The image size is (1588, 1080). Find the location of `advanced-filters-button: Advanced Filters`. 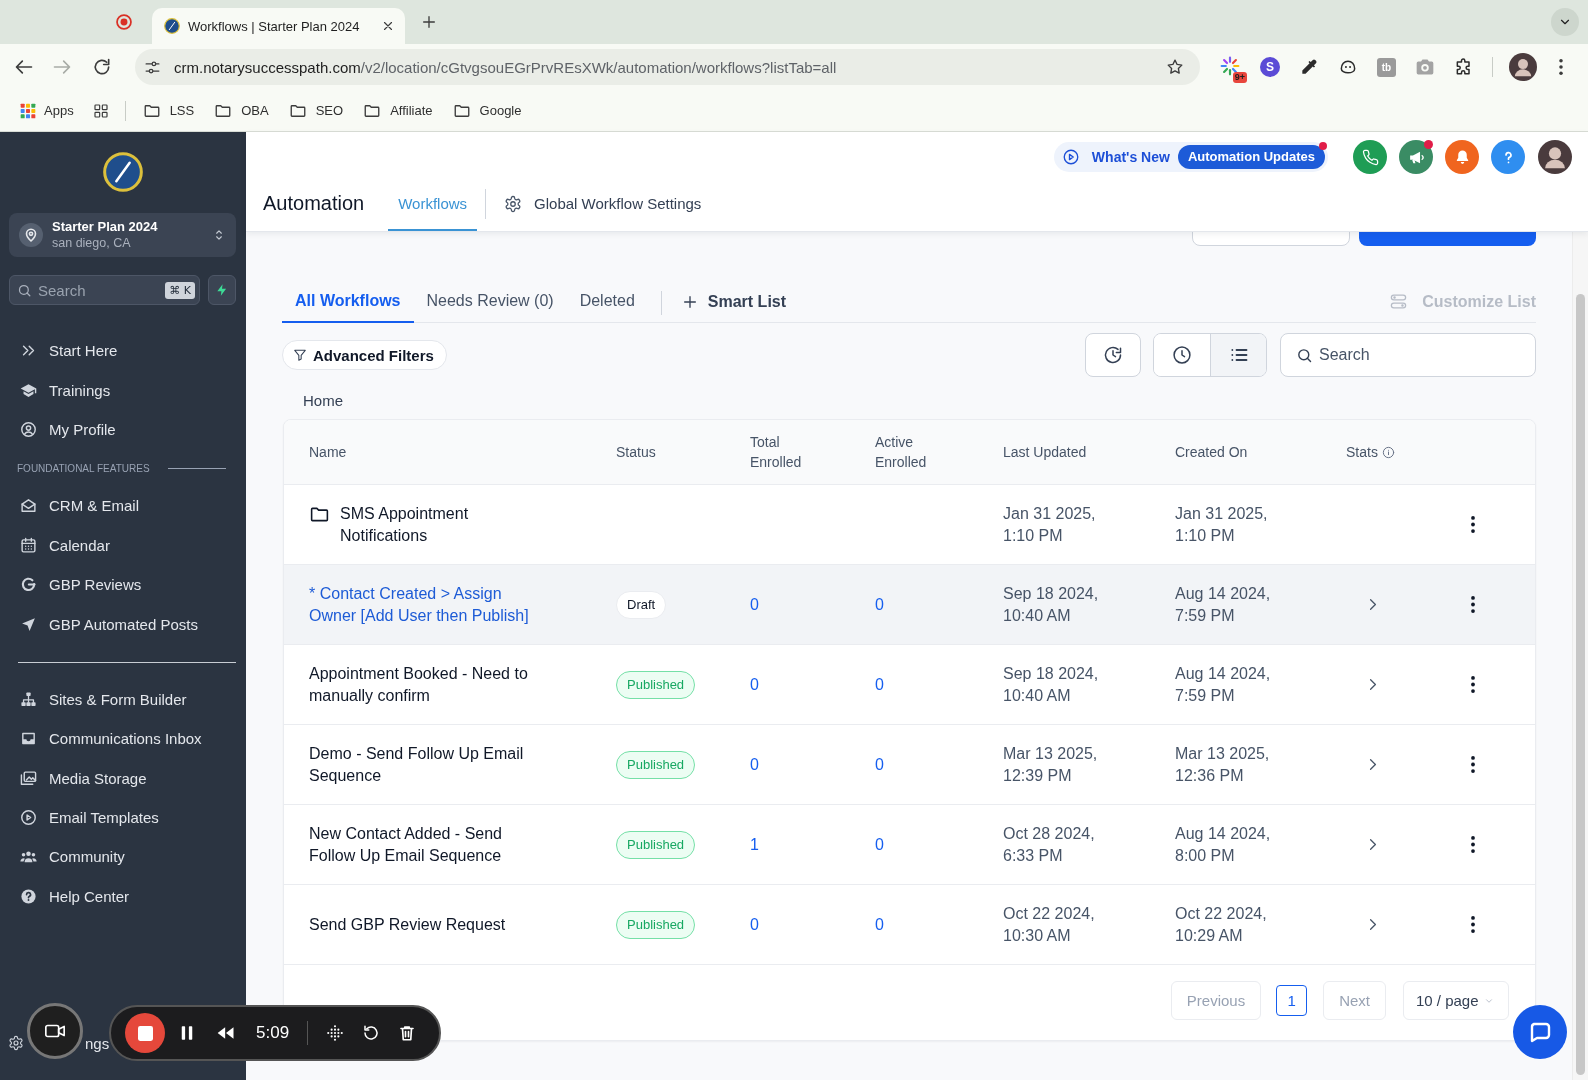

advanced-filters-button: Advanced Filters is located at coordinates (364, 355).